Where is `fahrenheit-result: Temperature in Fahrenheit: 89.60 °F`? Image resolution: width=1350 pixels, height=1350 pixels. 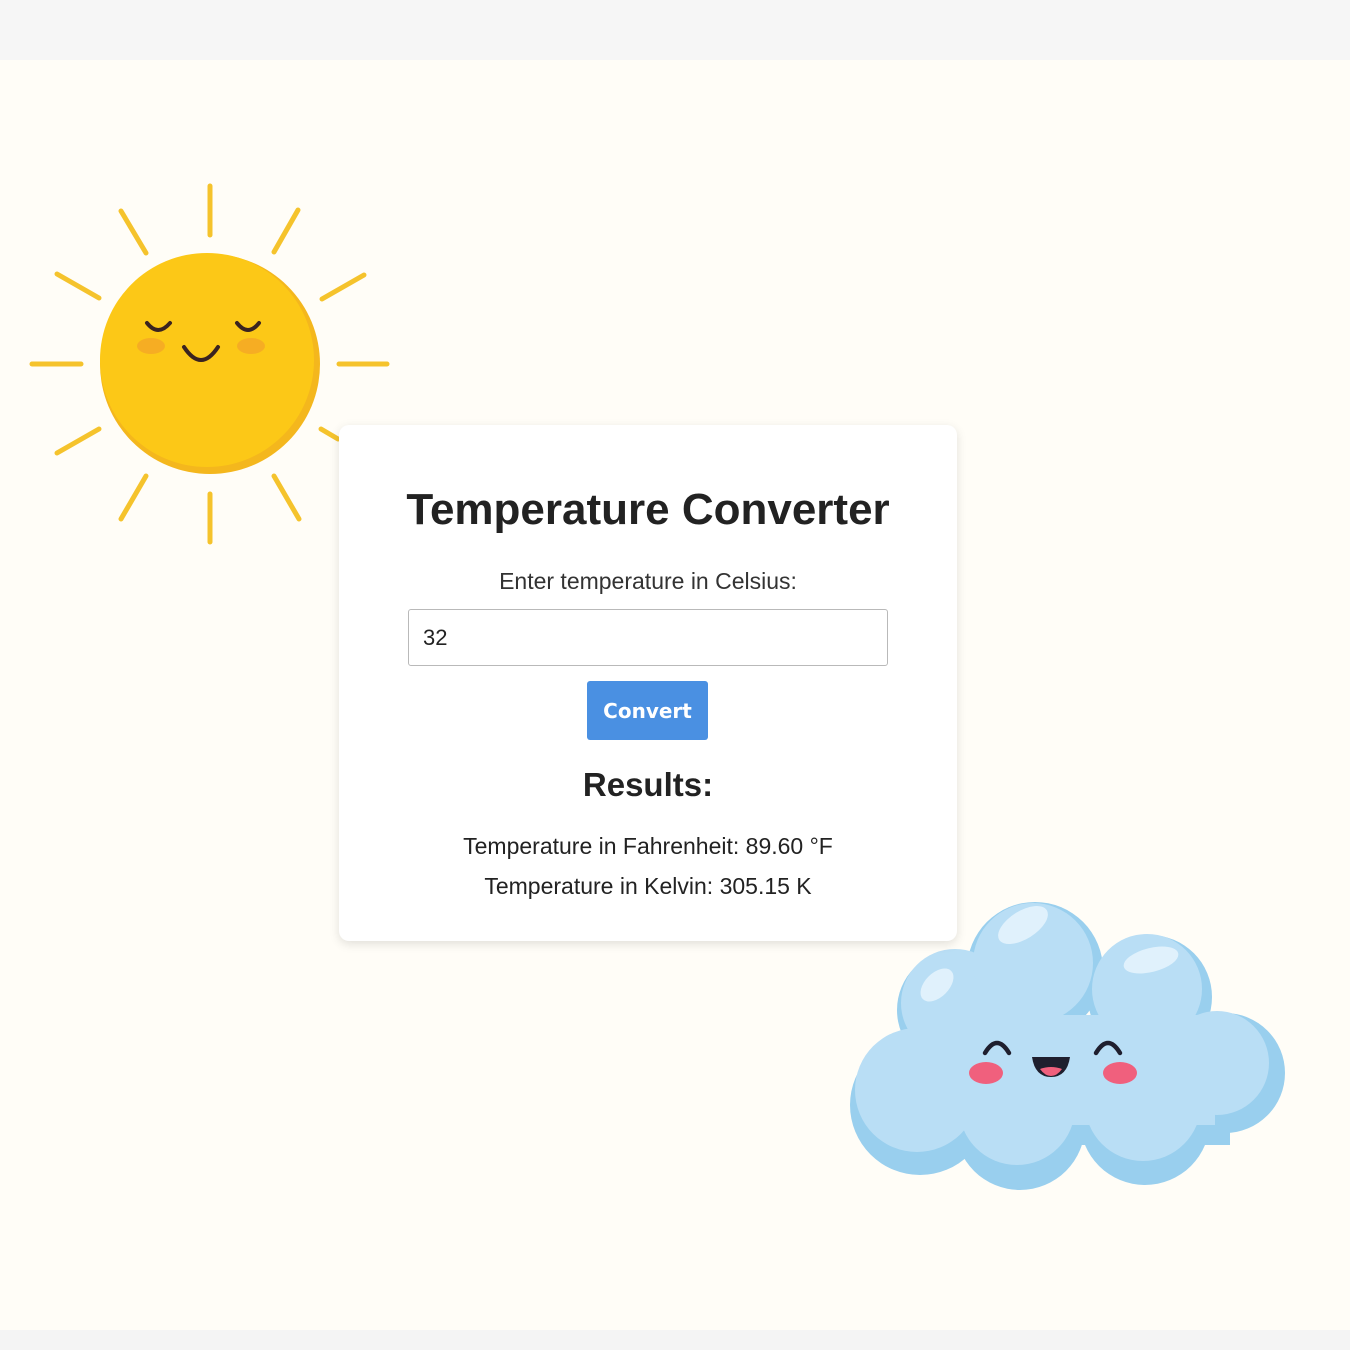
fahrenheit-result: Temperature in Fahrenheit: 89.60 °F is located at coordinates (648, 846).